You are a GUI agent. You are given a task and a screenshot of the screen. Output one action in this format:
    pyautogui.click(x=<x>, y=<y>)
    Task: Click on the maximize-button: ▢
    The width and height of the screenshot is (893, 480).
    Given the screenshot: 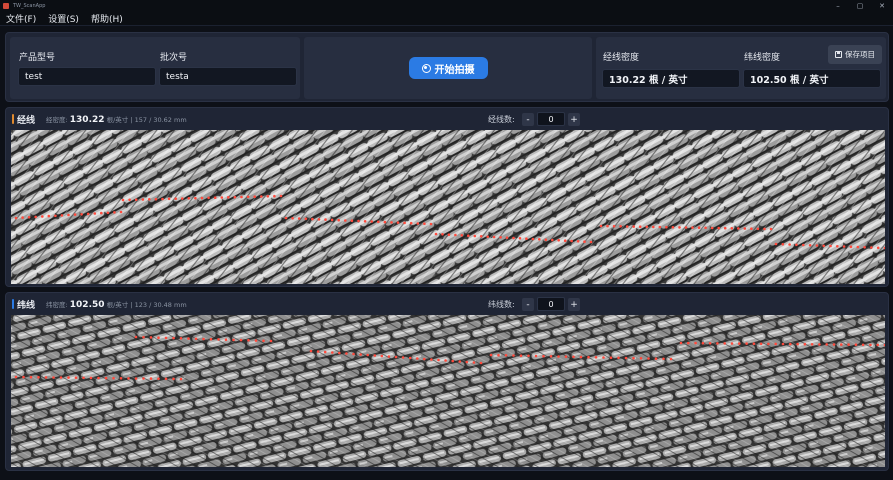 What is the action you would take?
    pyautogui.click(x=860, y=5)
    